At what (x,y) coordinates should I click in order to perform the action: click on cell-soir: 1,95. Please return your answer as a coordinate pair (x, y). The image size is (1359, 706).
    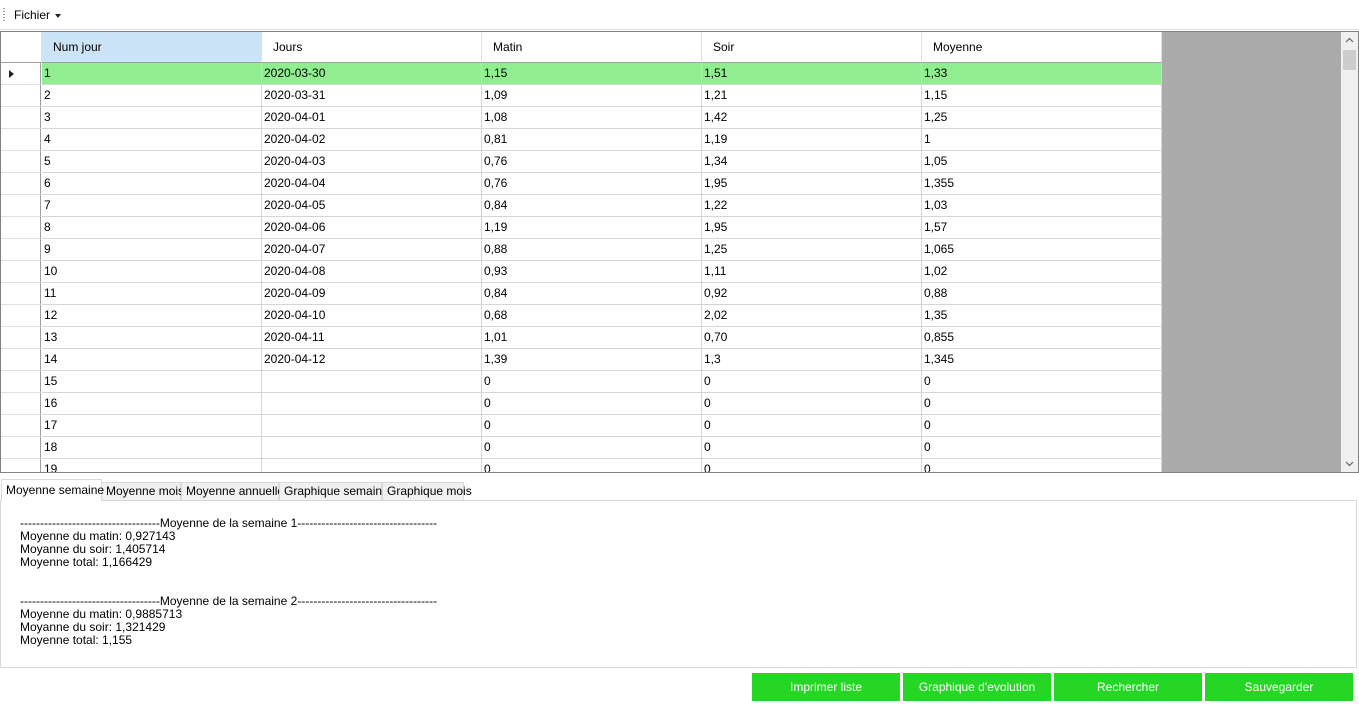
    Looking at the image, I should click on (812, 184).